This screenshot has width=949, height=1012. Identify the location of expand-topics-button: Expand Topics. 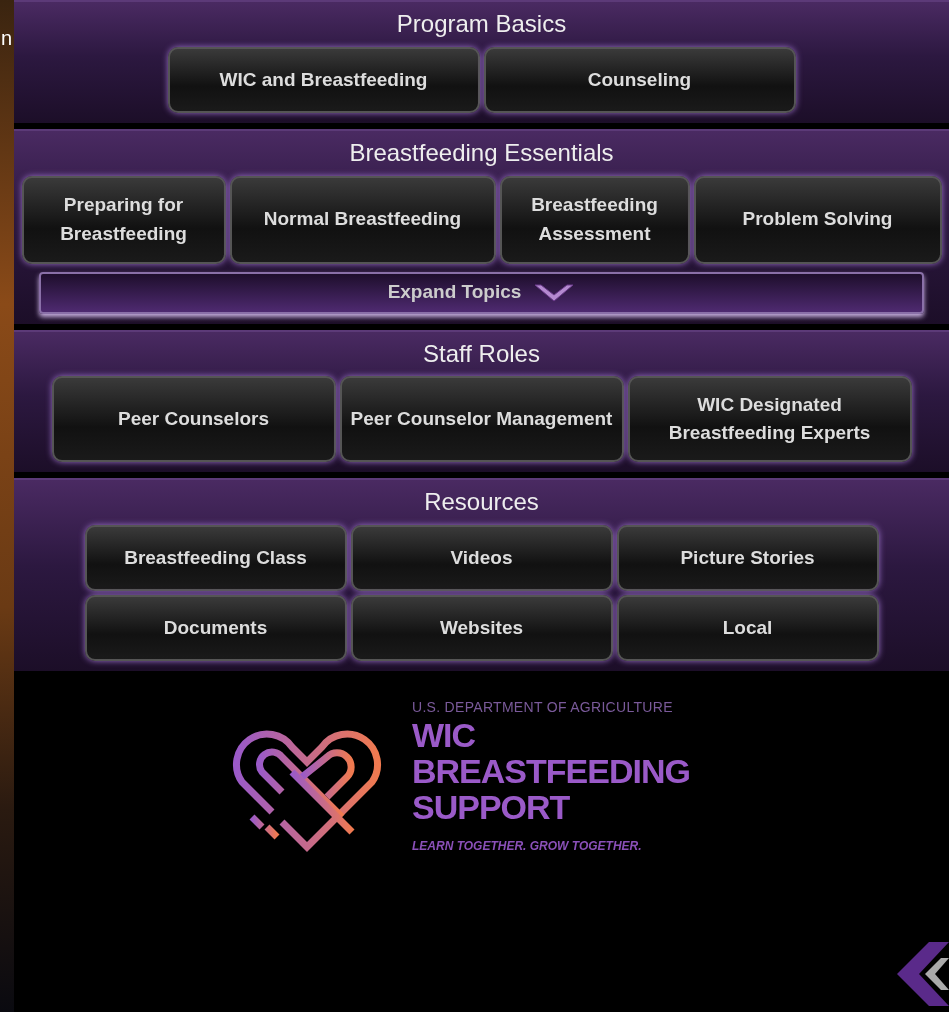
(481, 292).